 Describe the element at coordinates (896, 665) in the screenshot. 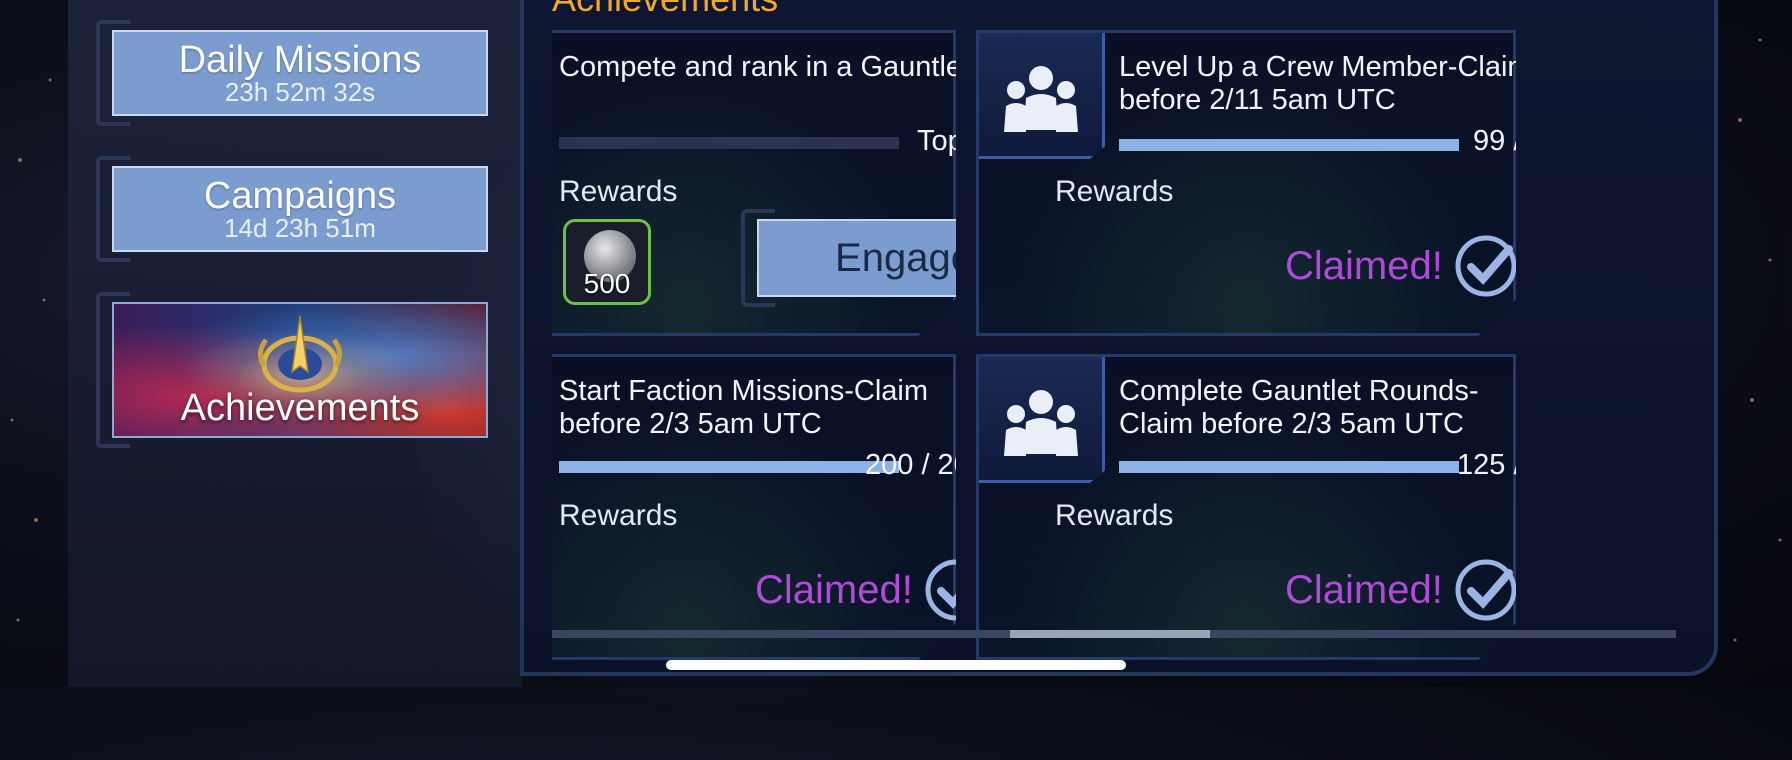

I see `home-indicator` at that location.